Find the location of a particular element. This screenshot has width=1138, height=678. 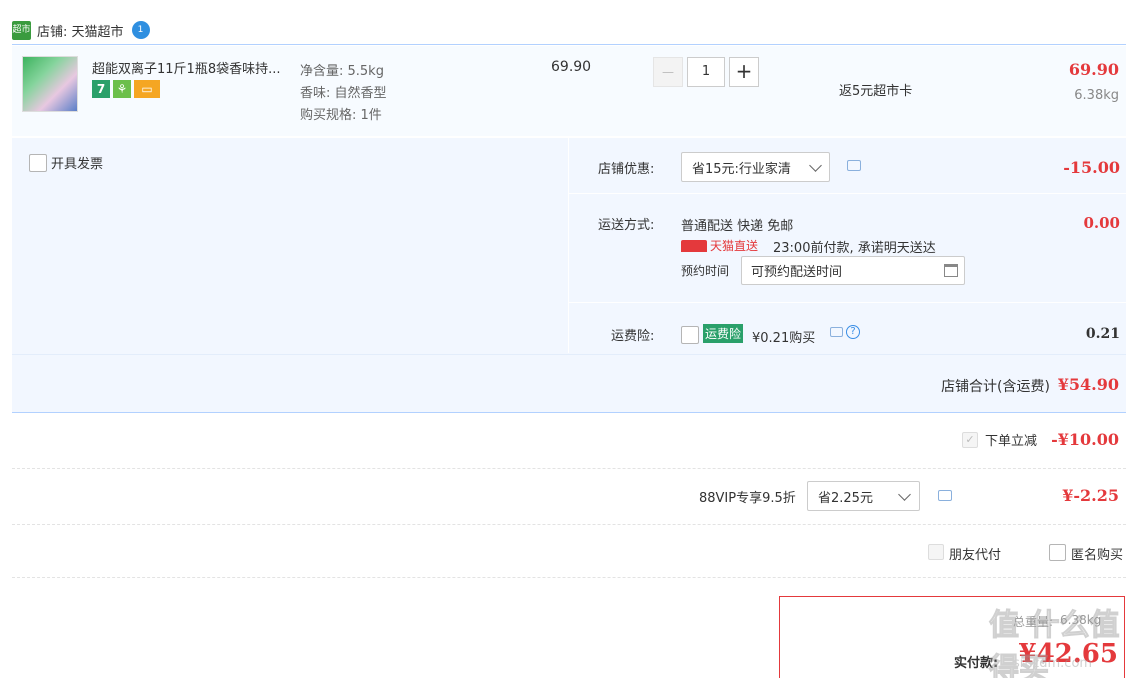

promo-text: 返5元超市卡 is located at coordinates (876, 91).